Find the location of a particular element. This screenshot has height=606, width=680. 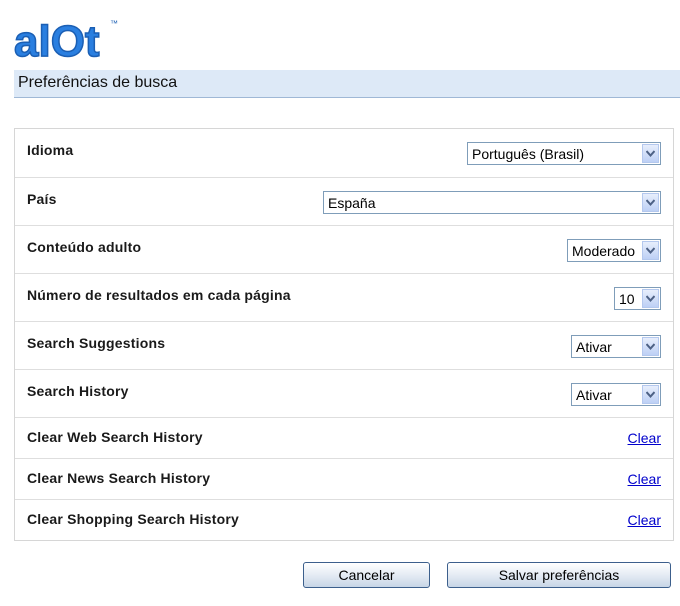

country-select: España is located at coordinates (492, 202).